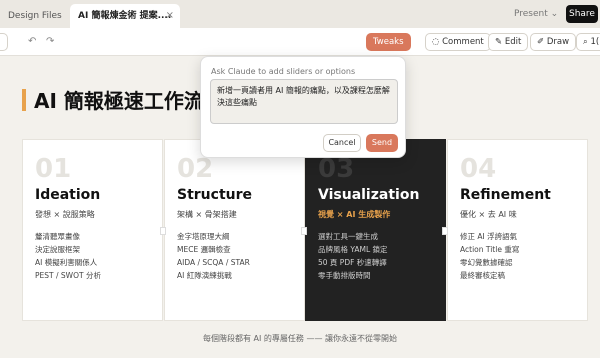 This screenshot has width=600, height=358. Describe the element at coordinates (342, 143) in the screenshot. I see `cancel-button: Cancel` at that location.